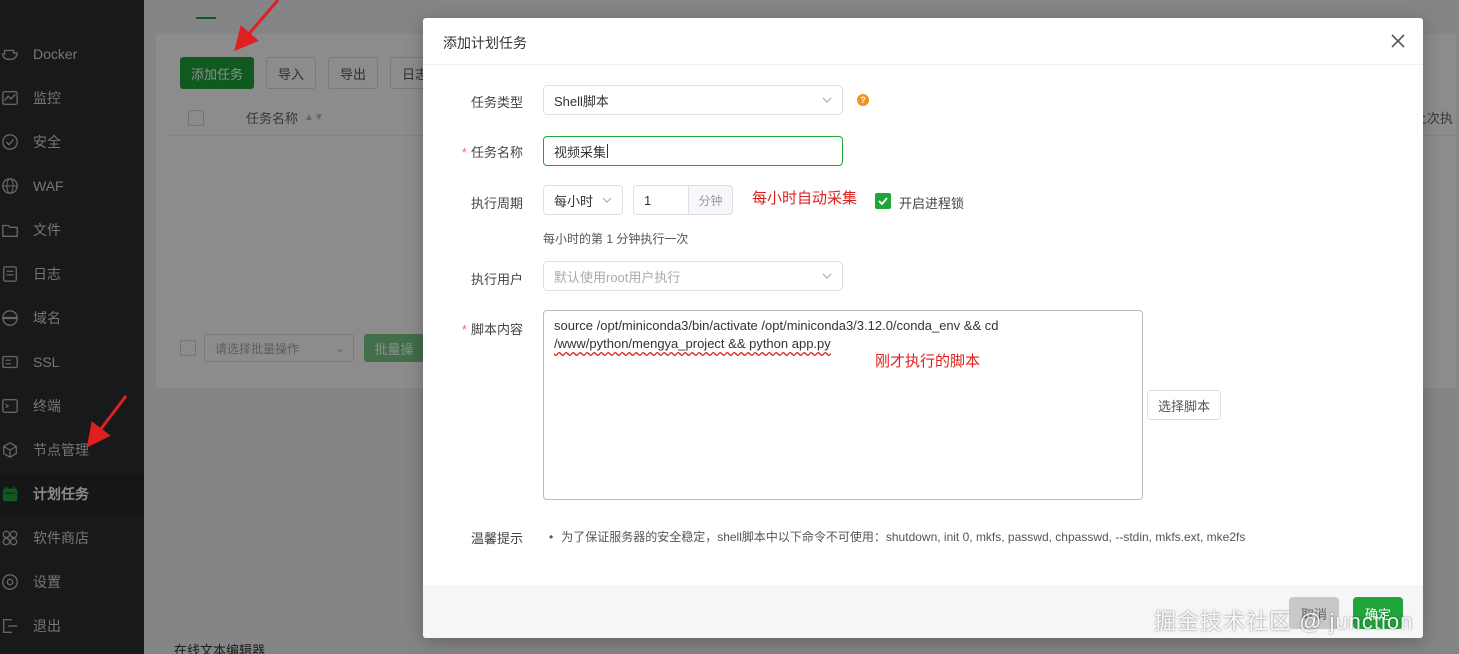 This screenshot has width=1459, height=654. What do you see at coordinates (496, 102) in the screenshot?
I see `task-type-label: 任务类型` at bounding box center [496, 102].